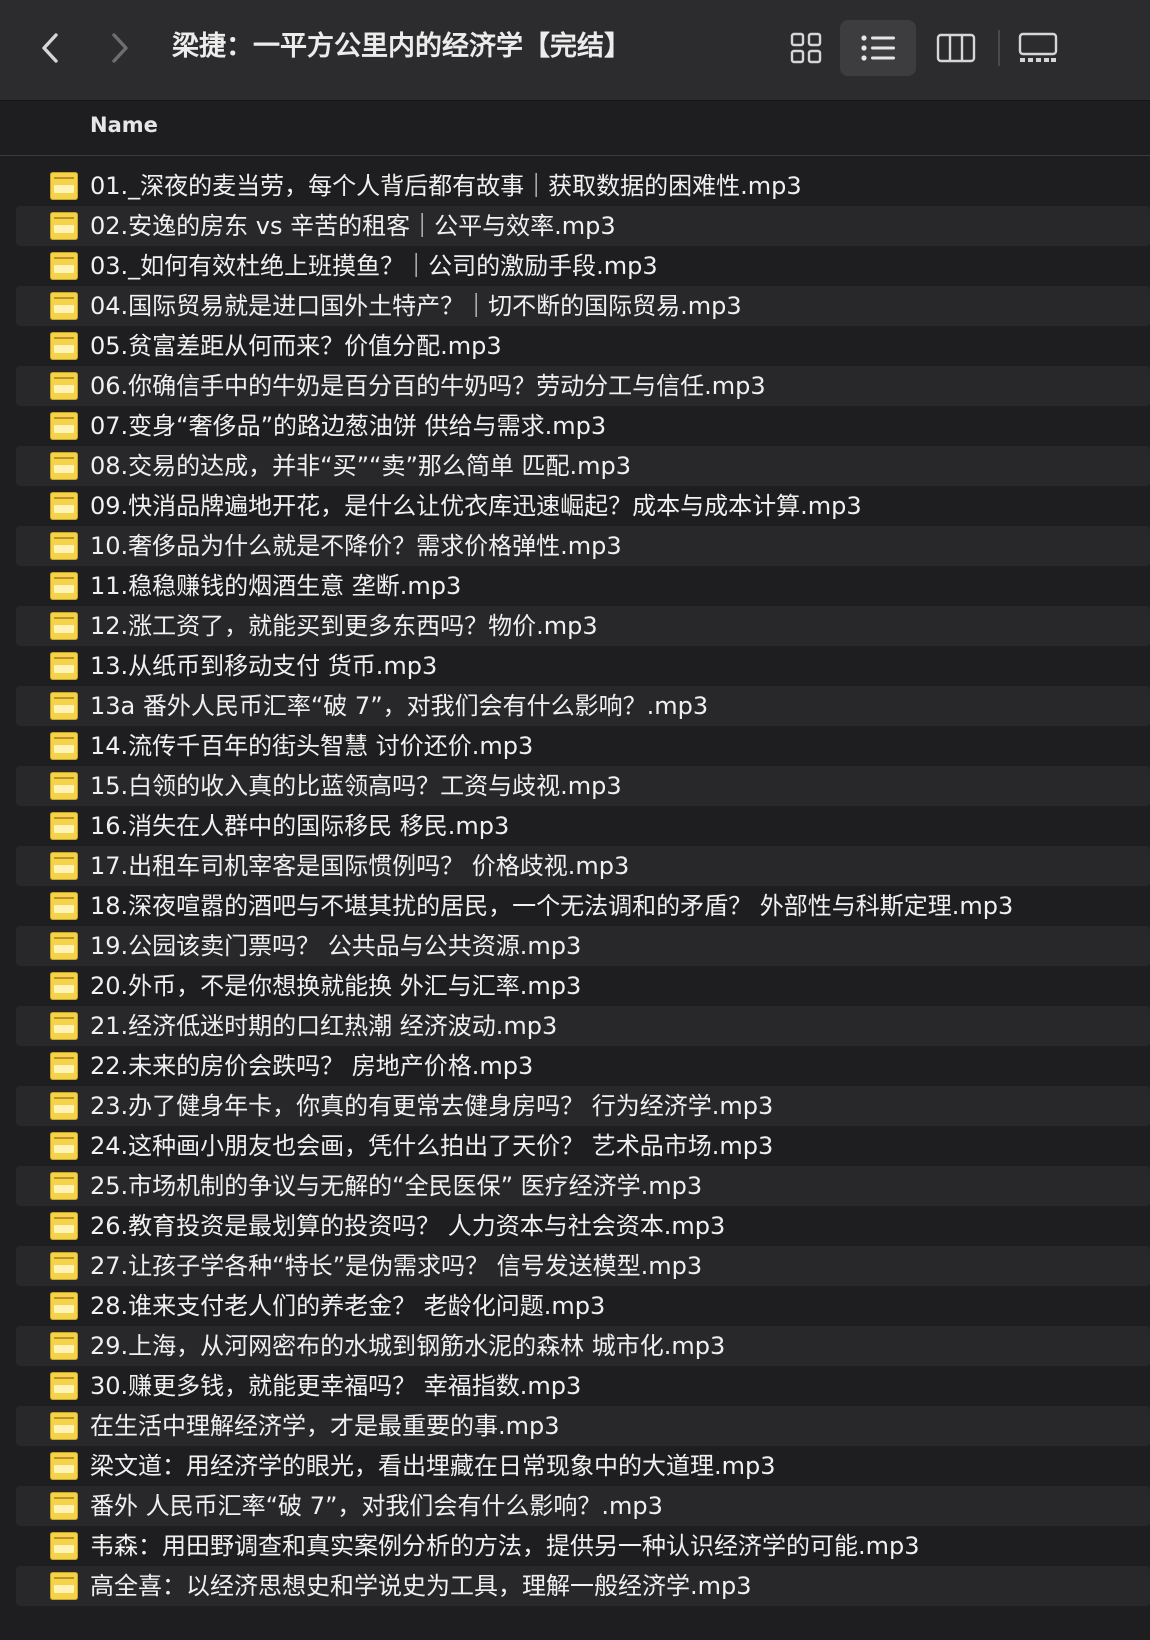  I want to click on file-row: 13.从纸币到移动支付 货币.mp3, so click(583, 666).